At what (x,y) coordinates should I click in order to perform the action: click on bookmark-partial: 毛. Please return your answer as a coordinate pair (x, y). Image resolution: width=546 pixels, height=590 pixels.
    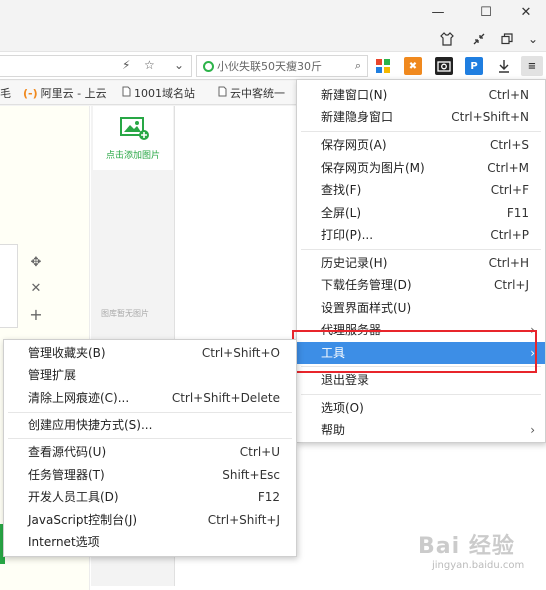
    Looking at the image, I should click on (5, 93).